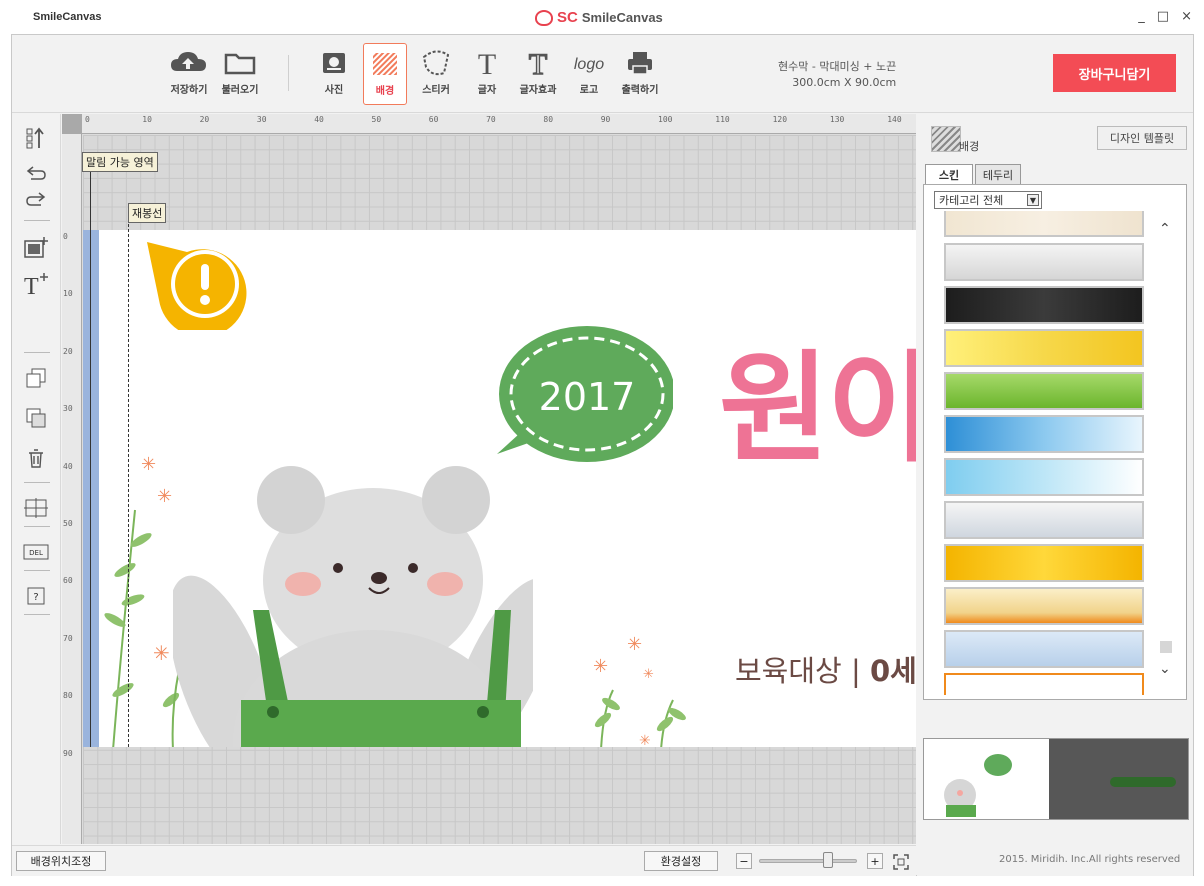 The width and height of the screenshot is (1204, 886). Describe the element at coordinates (1165, 453) in the screenshot. I see `skin-list-scrollbar: ⌃ ⌄` at that location.